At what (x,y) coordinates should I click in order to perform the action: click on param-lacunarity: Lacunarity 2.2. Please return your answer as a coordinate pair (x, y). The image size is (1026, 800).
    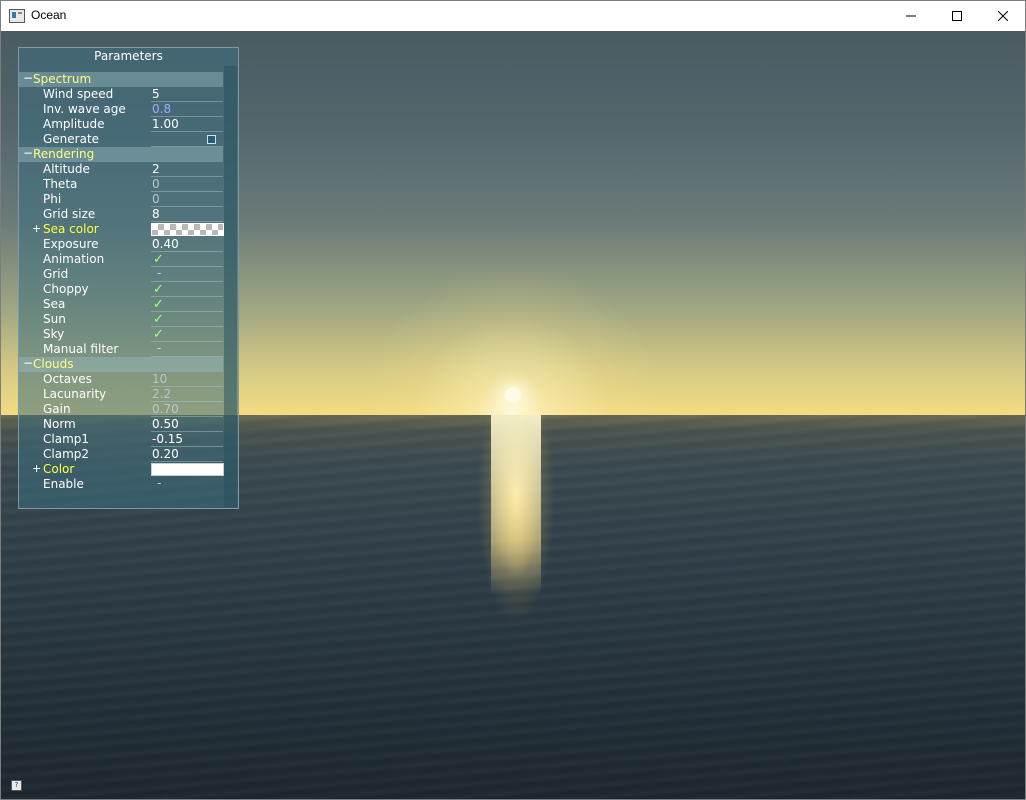
    Looking at the image, I should click on (121, 394).